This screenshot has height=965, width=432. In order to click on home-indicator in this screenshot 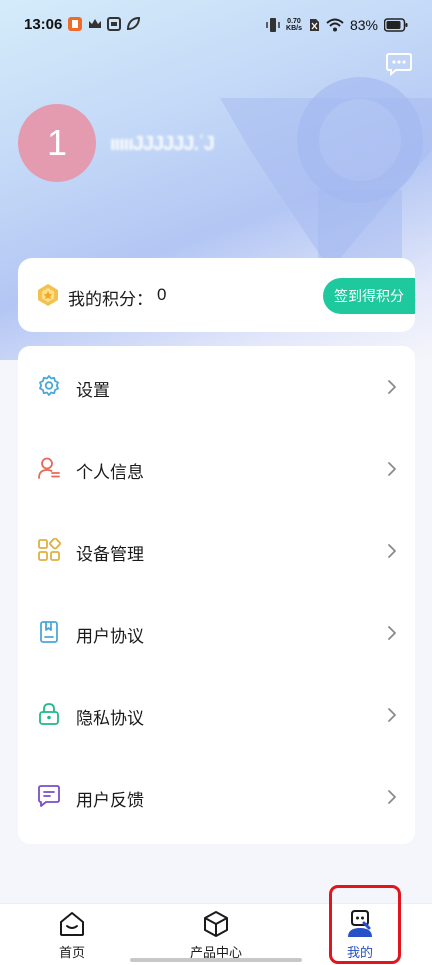, I will do `click(216, 960)`.